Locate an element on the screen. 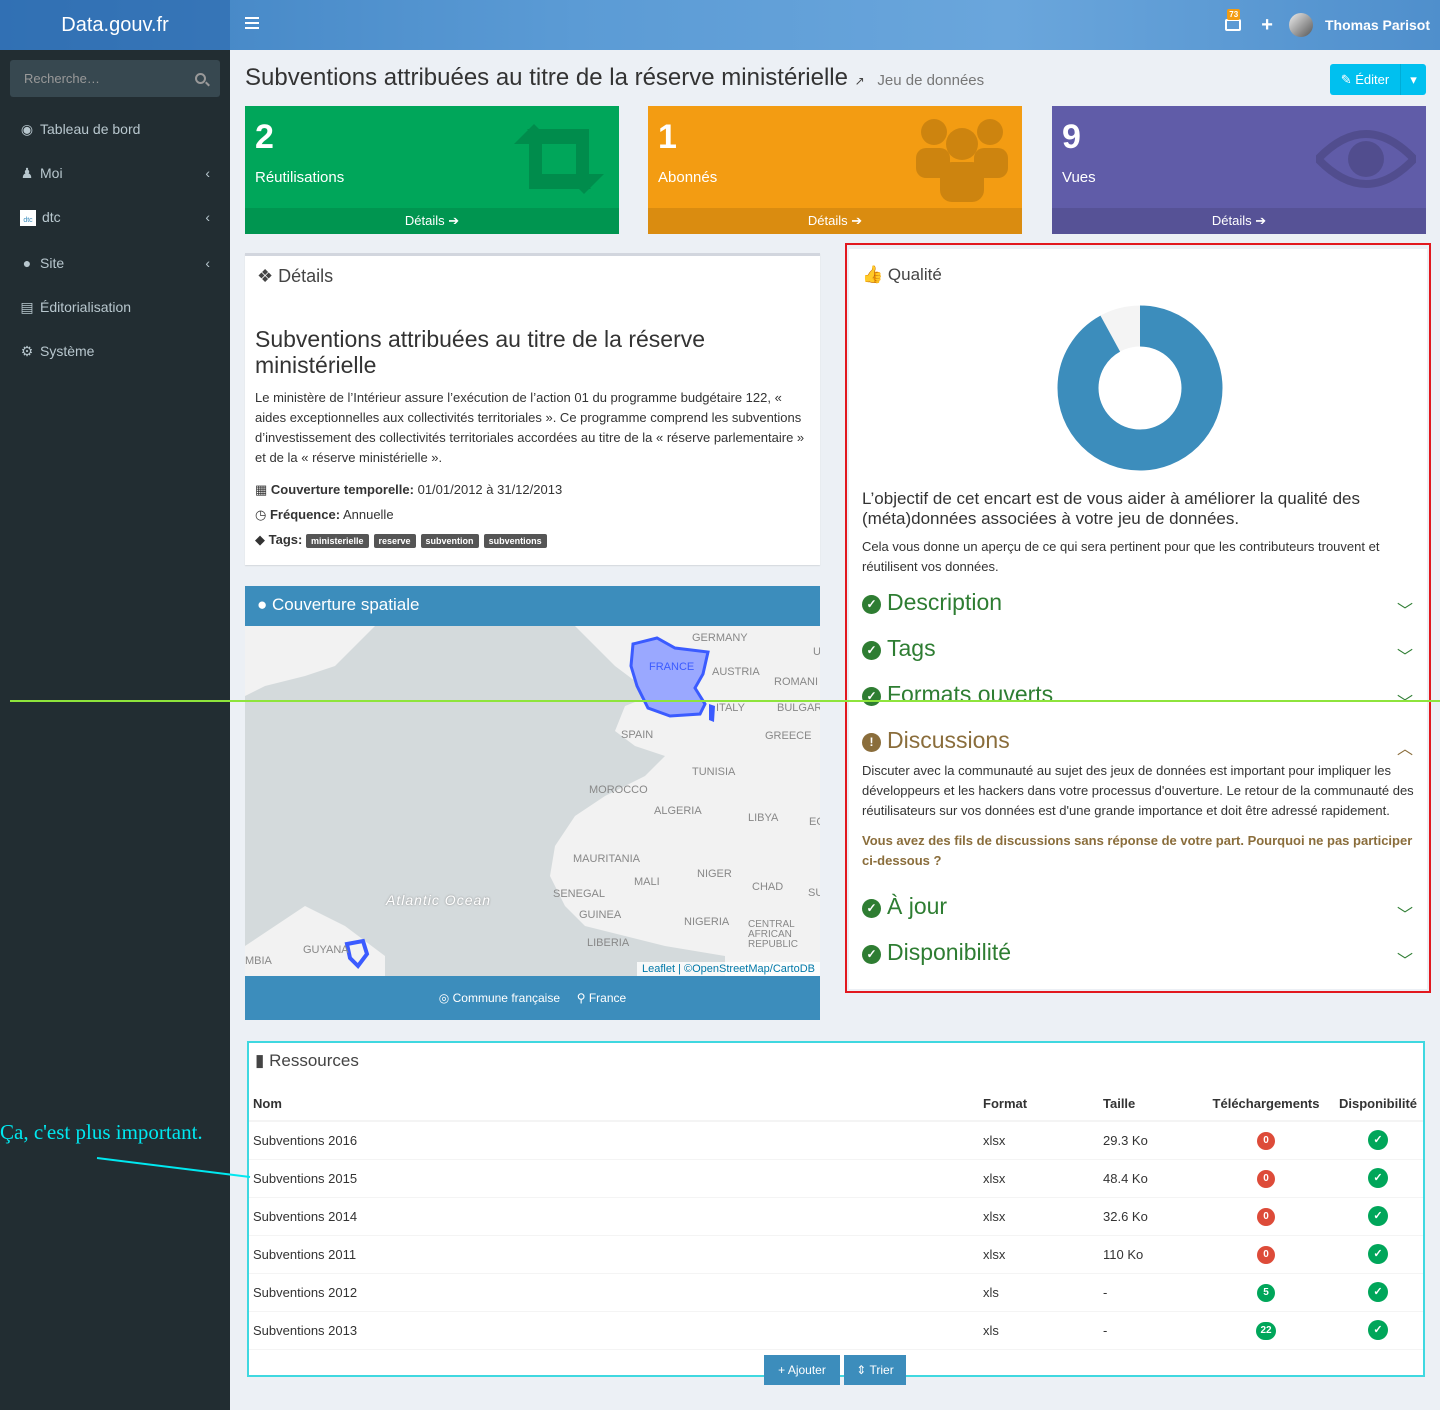  resource-name: Subventions 2015 is located at coordinates (614, 1178).